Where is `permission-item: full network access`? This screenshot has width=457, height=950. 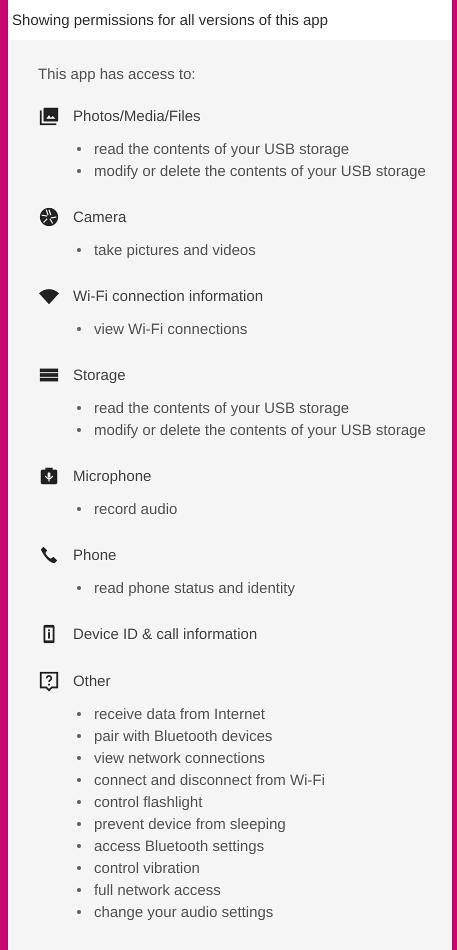
permission-item: full network access is located at coordinates (157, 890).